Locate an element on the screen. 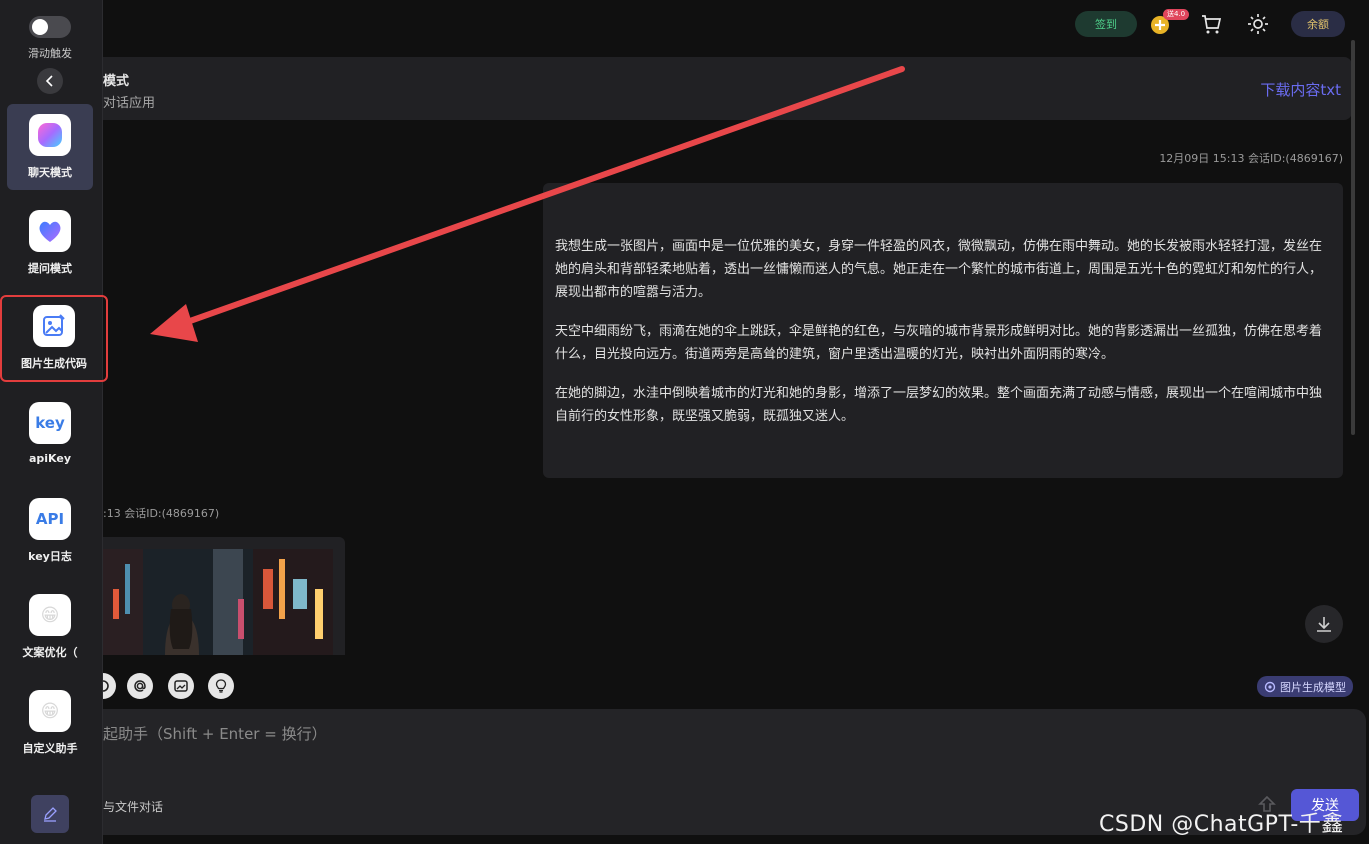 This screenshot has height=844, width=1369. chat-mode-icon is located at coordinates (50, 135).